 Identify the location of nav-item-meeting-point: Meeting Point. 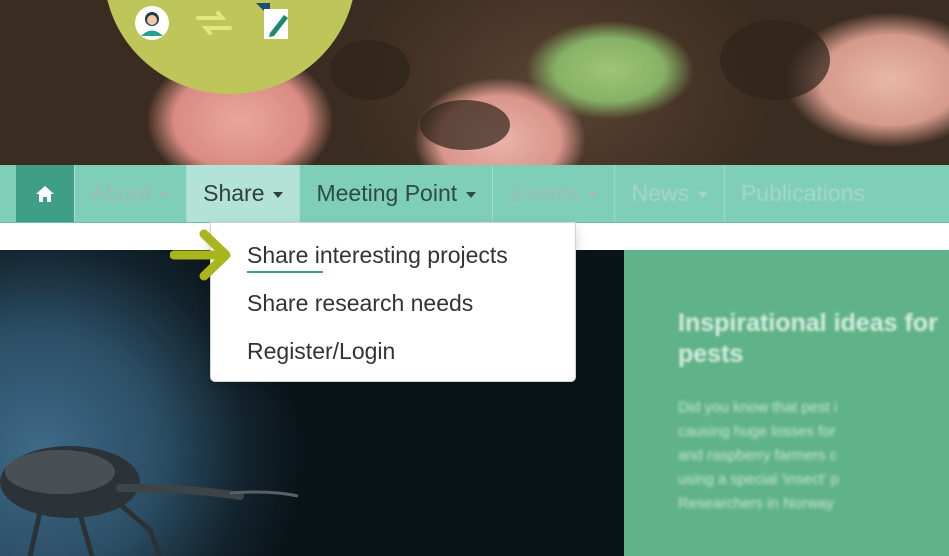
(395, 193).